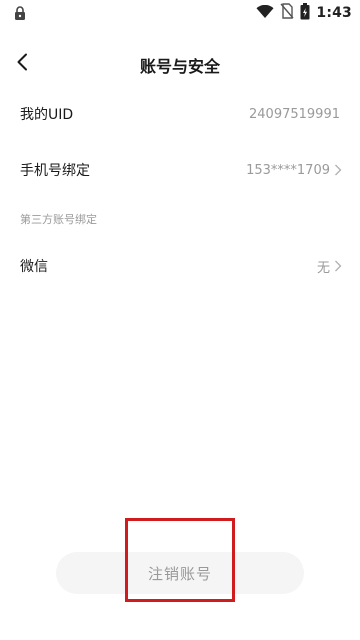 This screenshot has height=640, width=360. I want to click on status-icons: 1:43, so click(304, 13).